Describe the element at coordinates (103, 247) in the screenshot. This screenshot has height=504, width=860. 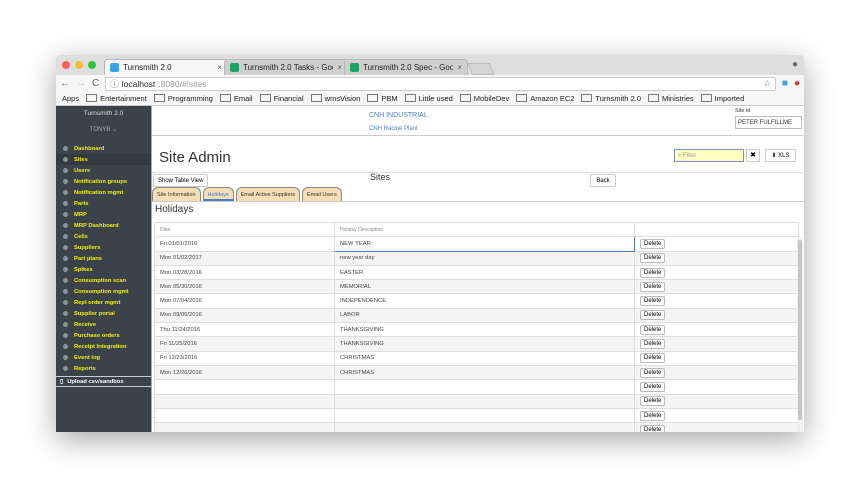
I see `sidebar-item-suppliers: Suppliers` at that location.